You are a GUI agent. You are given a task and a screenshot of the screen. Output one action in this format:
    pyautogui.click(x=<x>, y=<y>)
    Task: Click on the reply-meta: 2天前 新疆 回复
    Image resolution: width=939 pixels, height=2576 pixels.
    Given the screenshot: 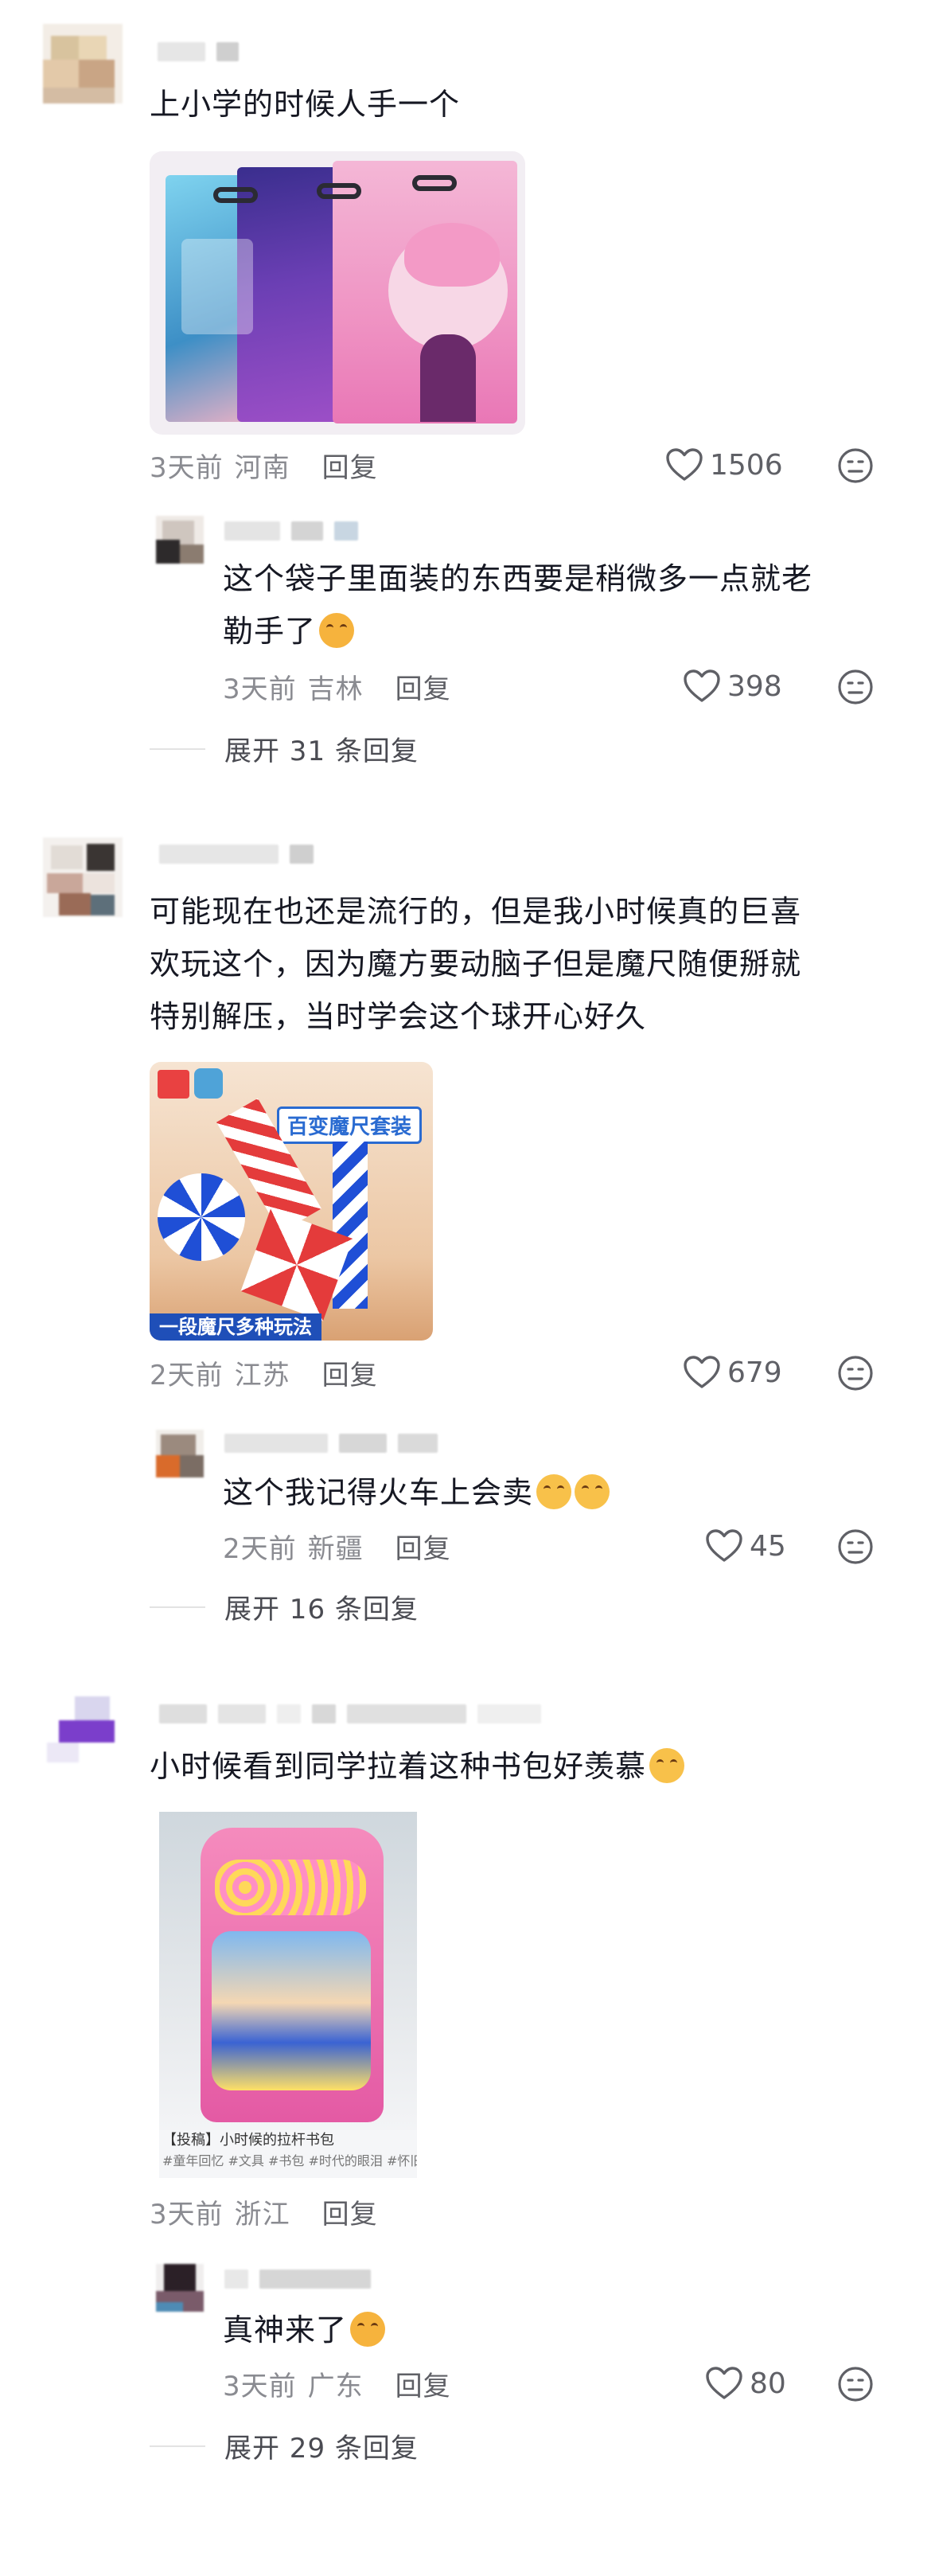 What is the action you would take?
    pyautogui.click(x=337, y=1546)
    